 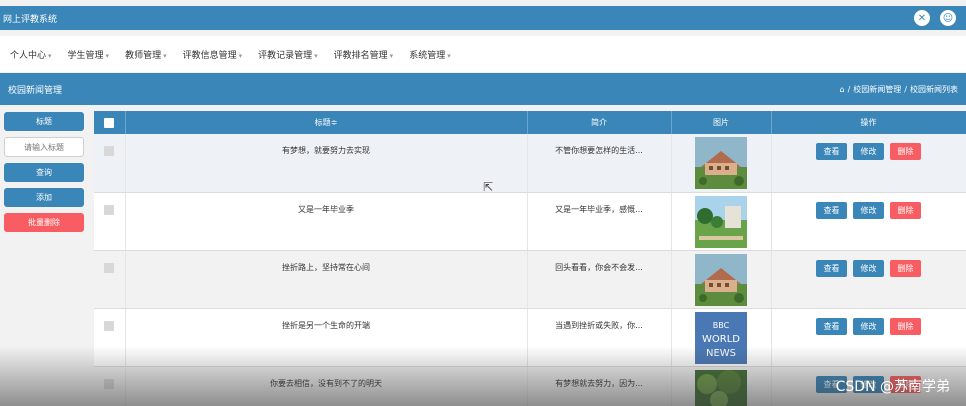 I want to click on nav-item-evaluation-info: 评教信息管理 ▾, so click(x=213, y=54).